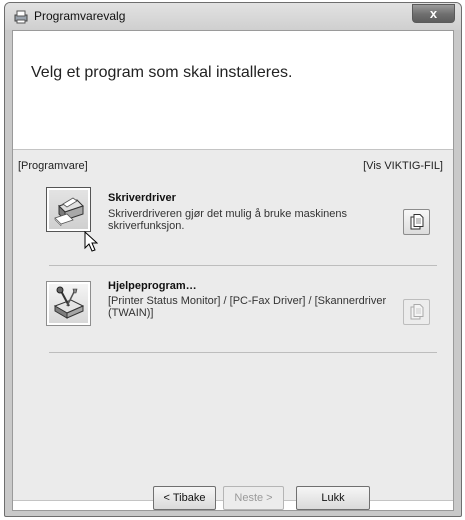 This screenshot has width=465, height=520. I want to click on title-bar: Programvarevalg x, so click(233, 16).